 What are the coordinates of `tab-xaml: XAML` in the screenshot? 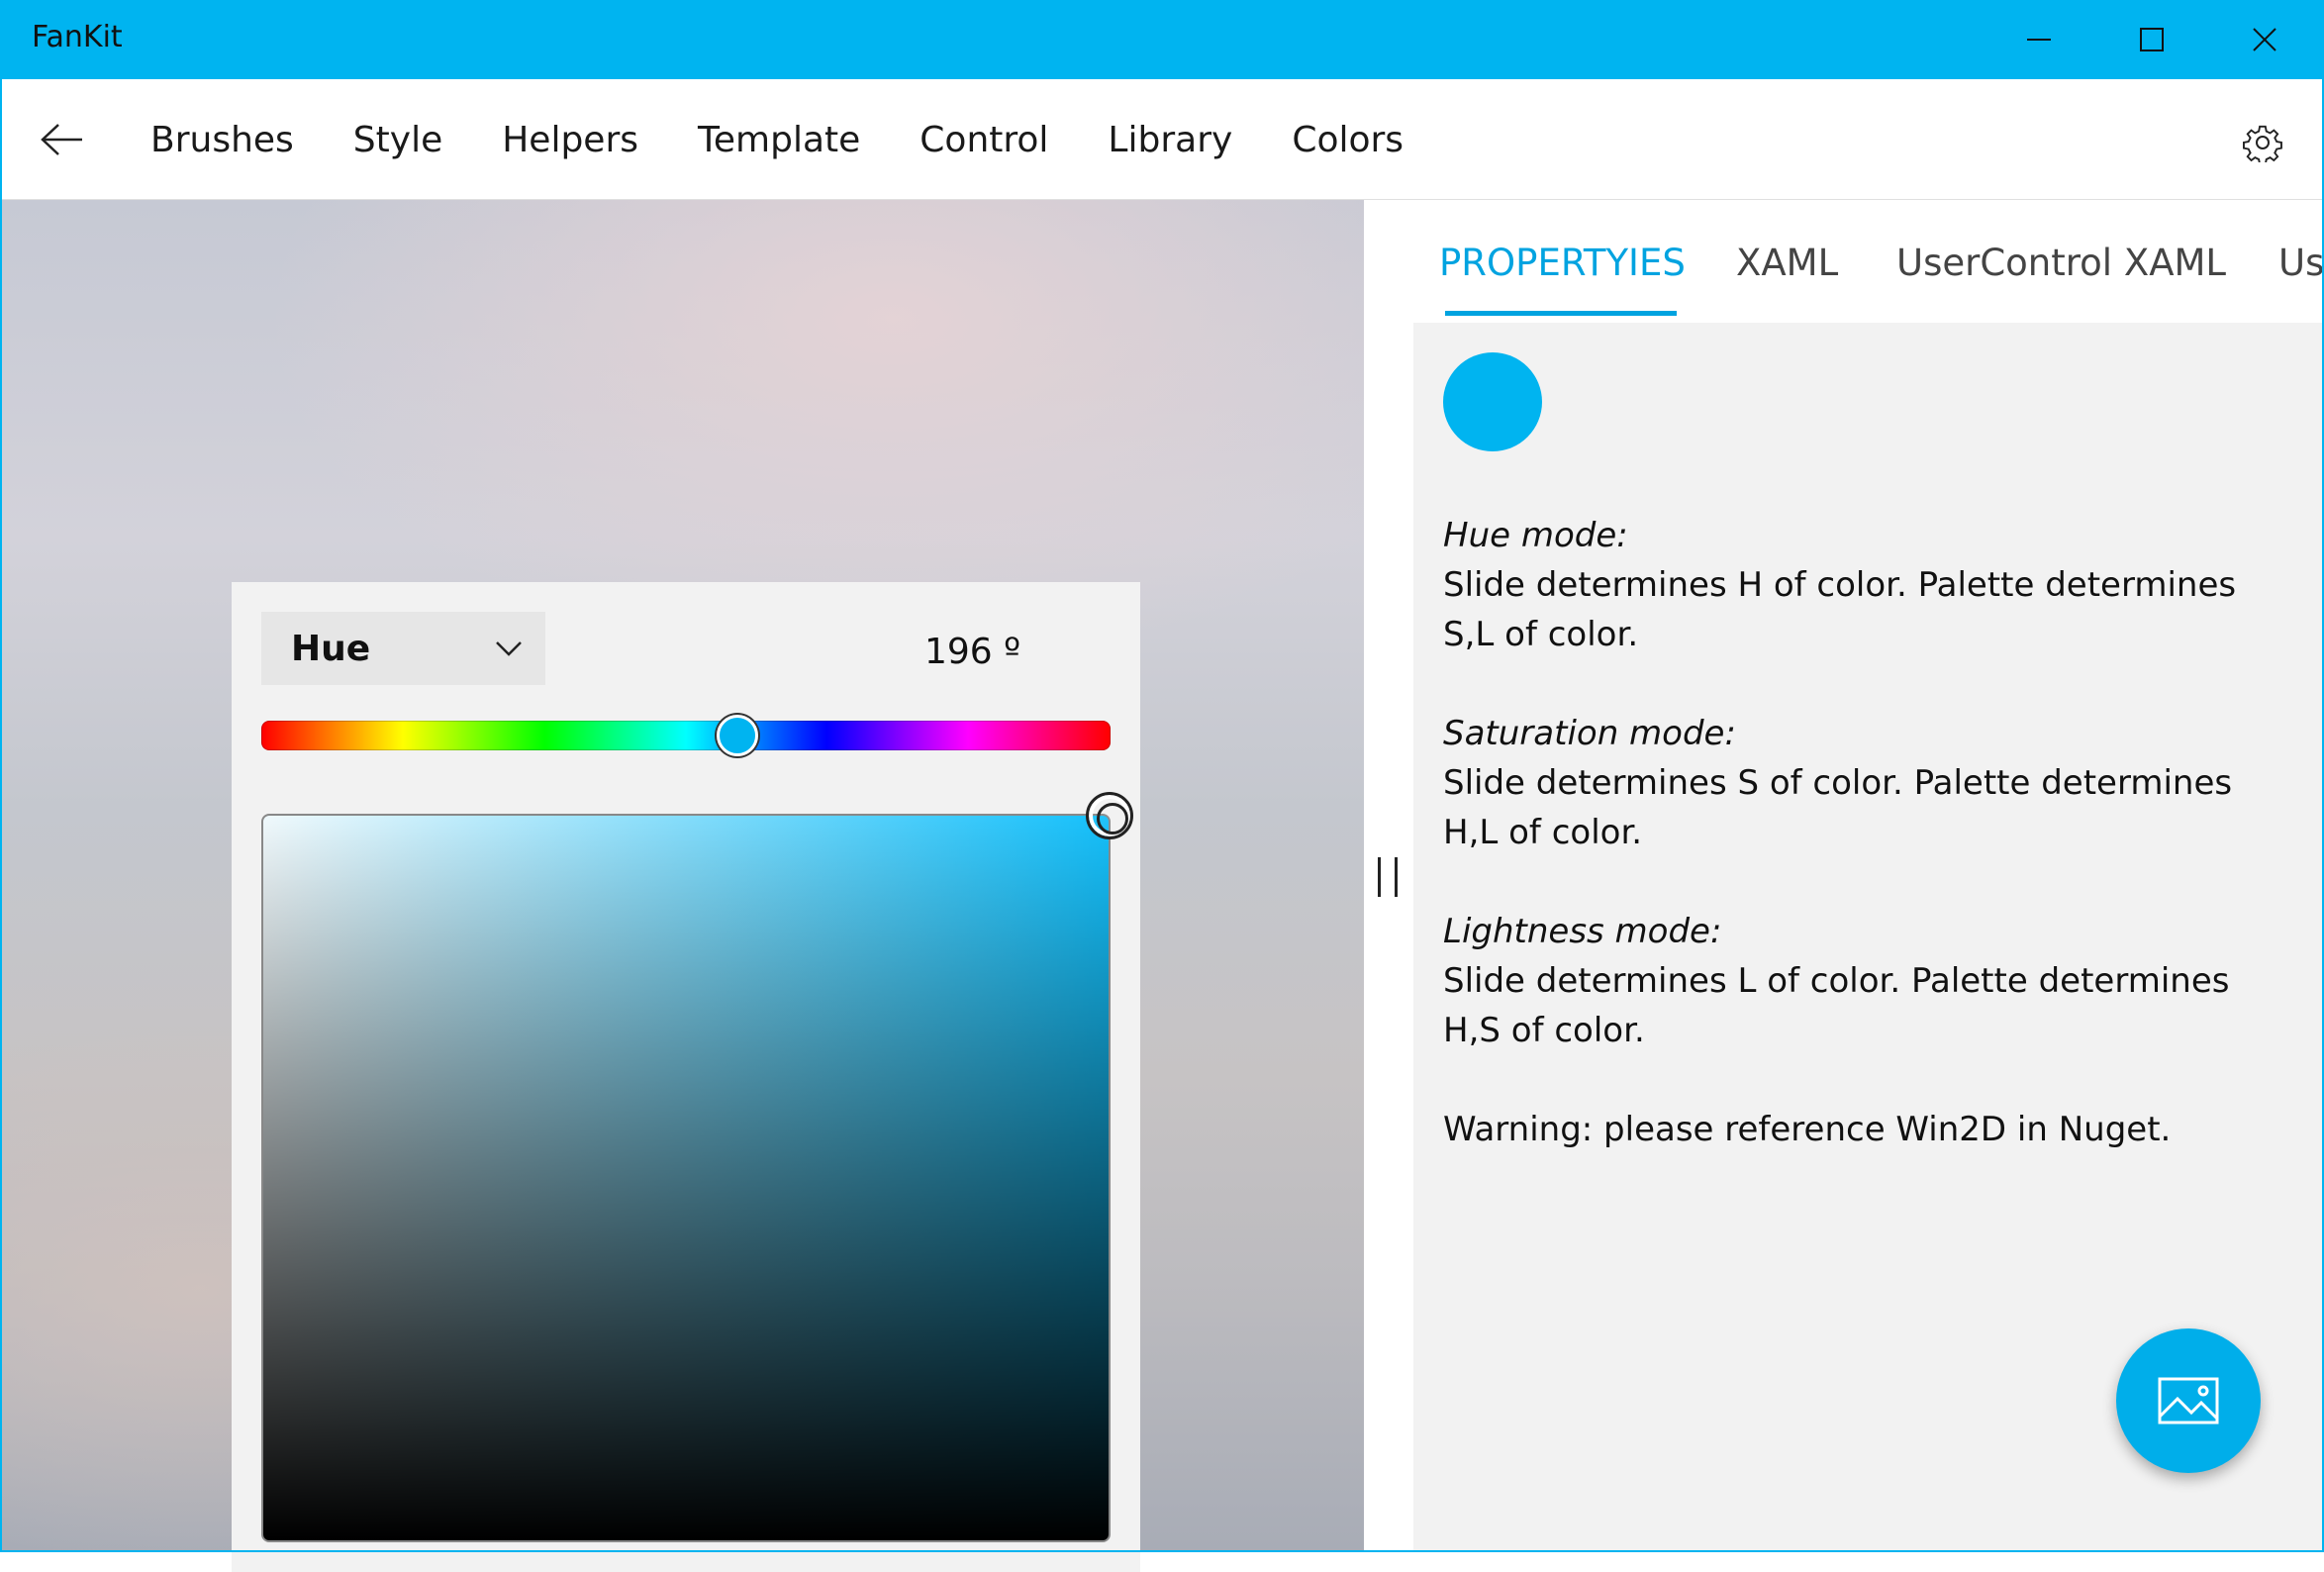 It's located at (1787, 263).